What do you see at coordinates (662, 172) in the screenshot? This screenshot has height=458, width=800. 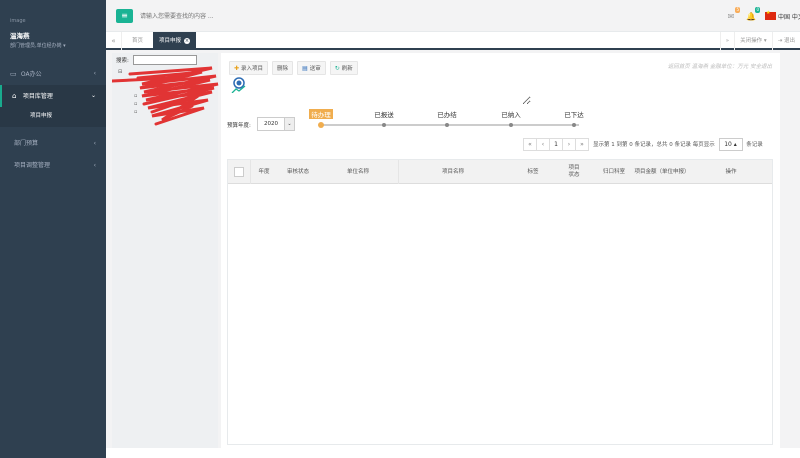 I see `column-header-amount: 项目金额（单位申报）` at bounding box center [662, 172].